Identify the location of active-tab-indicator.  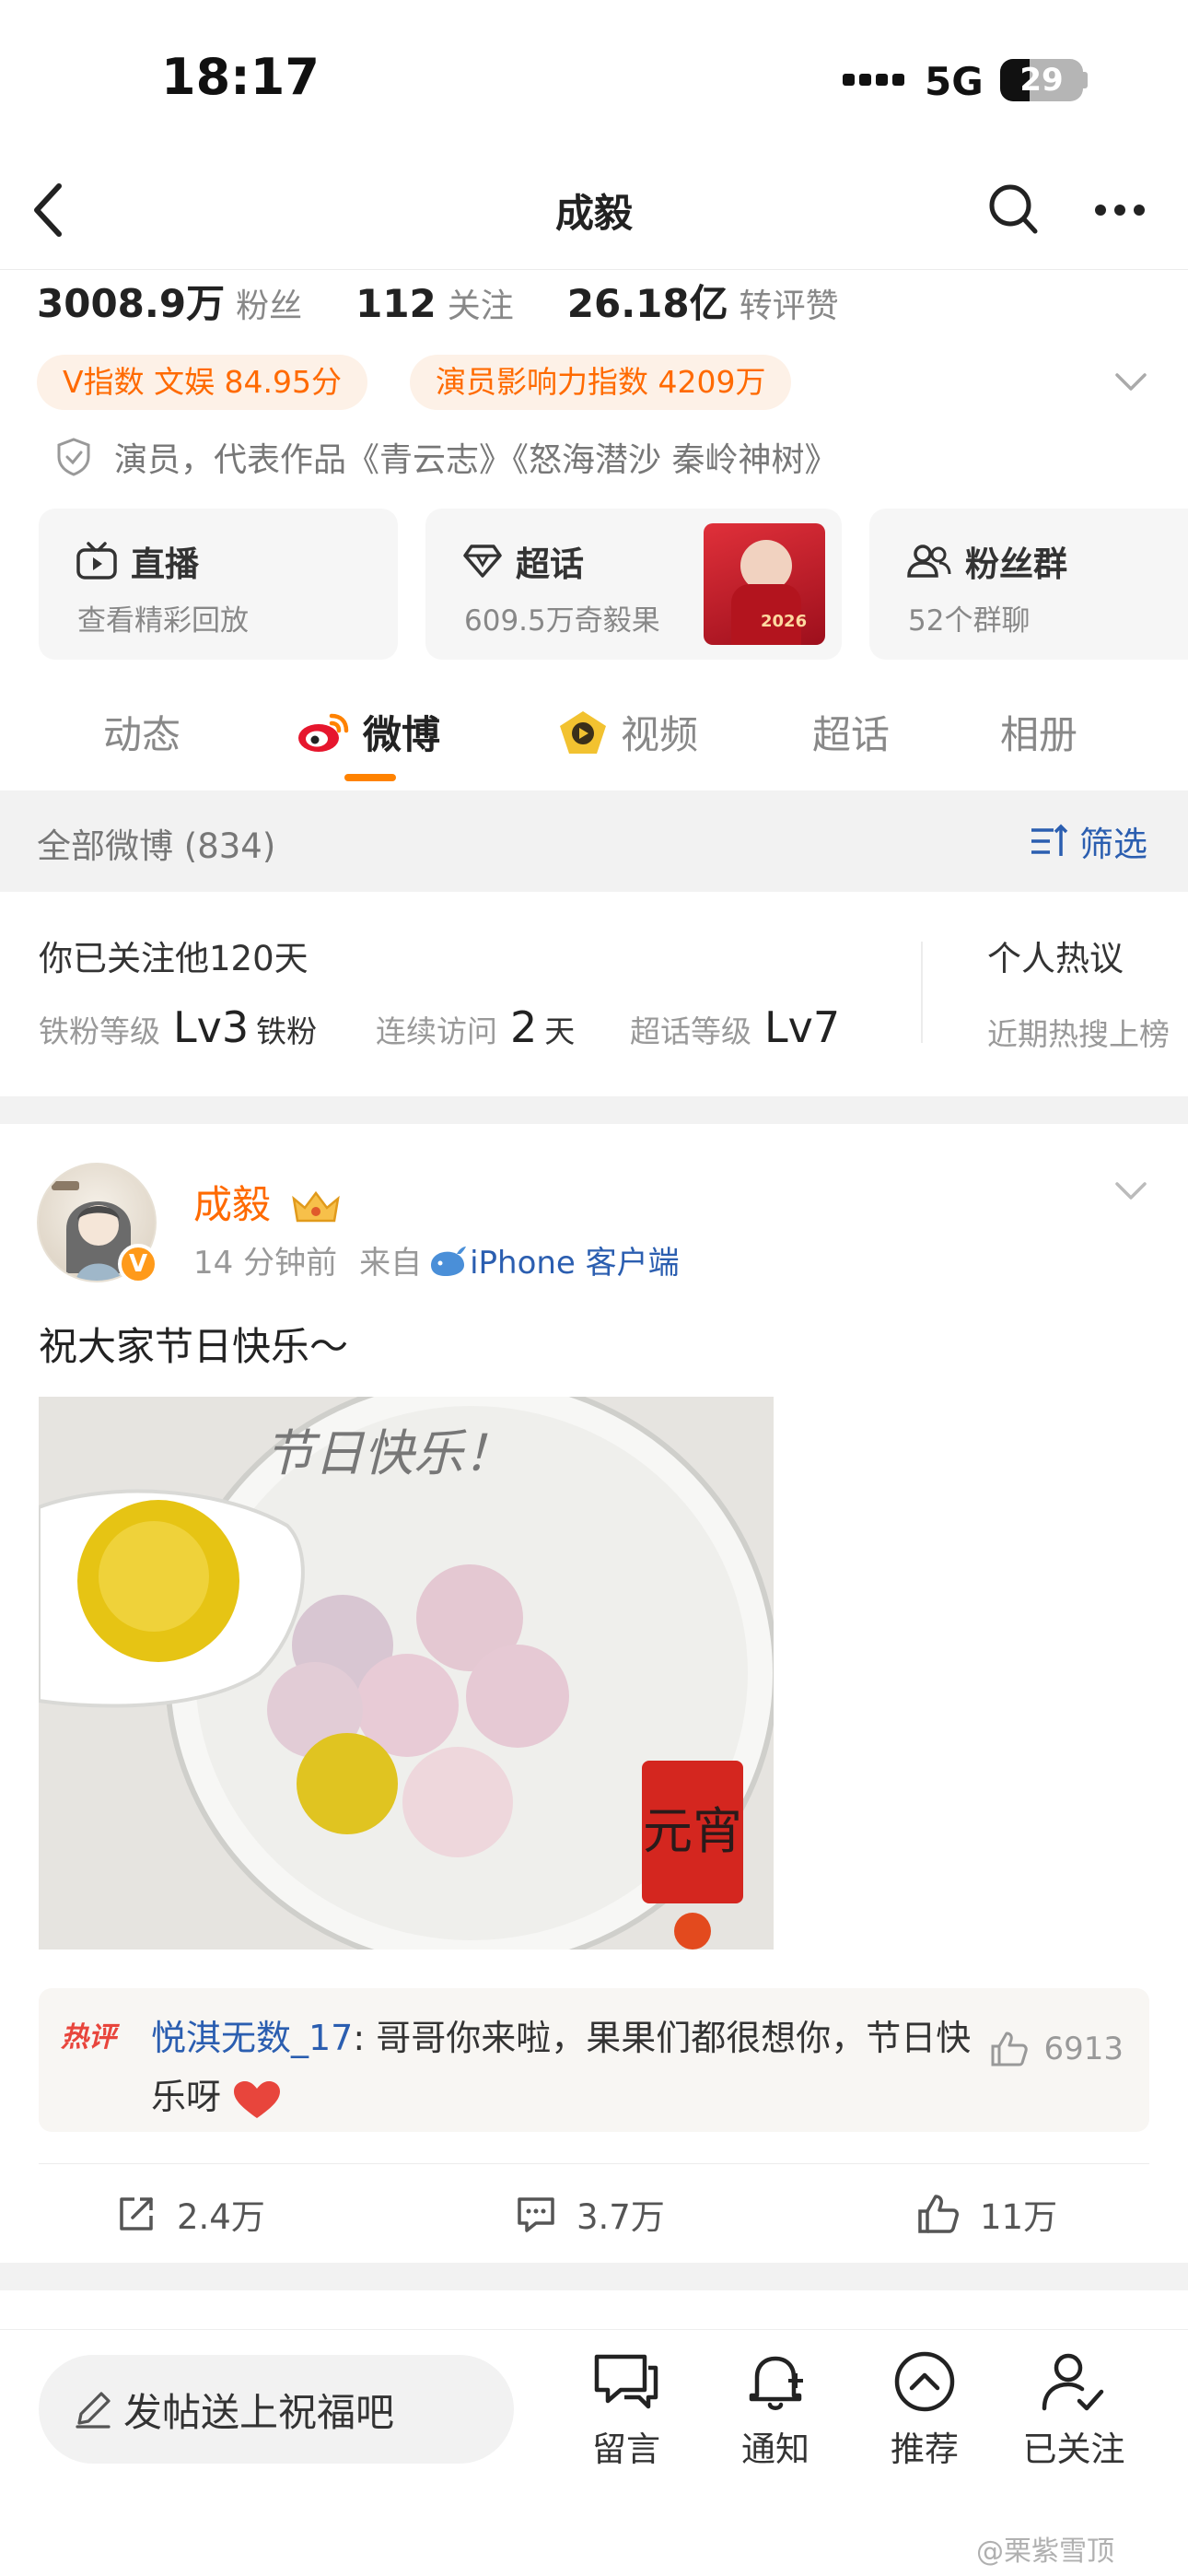
(370, 777).